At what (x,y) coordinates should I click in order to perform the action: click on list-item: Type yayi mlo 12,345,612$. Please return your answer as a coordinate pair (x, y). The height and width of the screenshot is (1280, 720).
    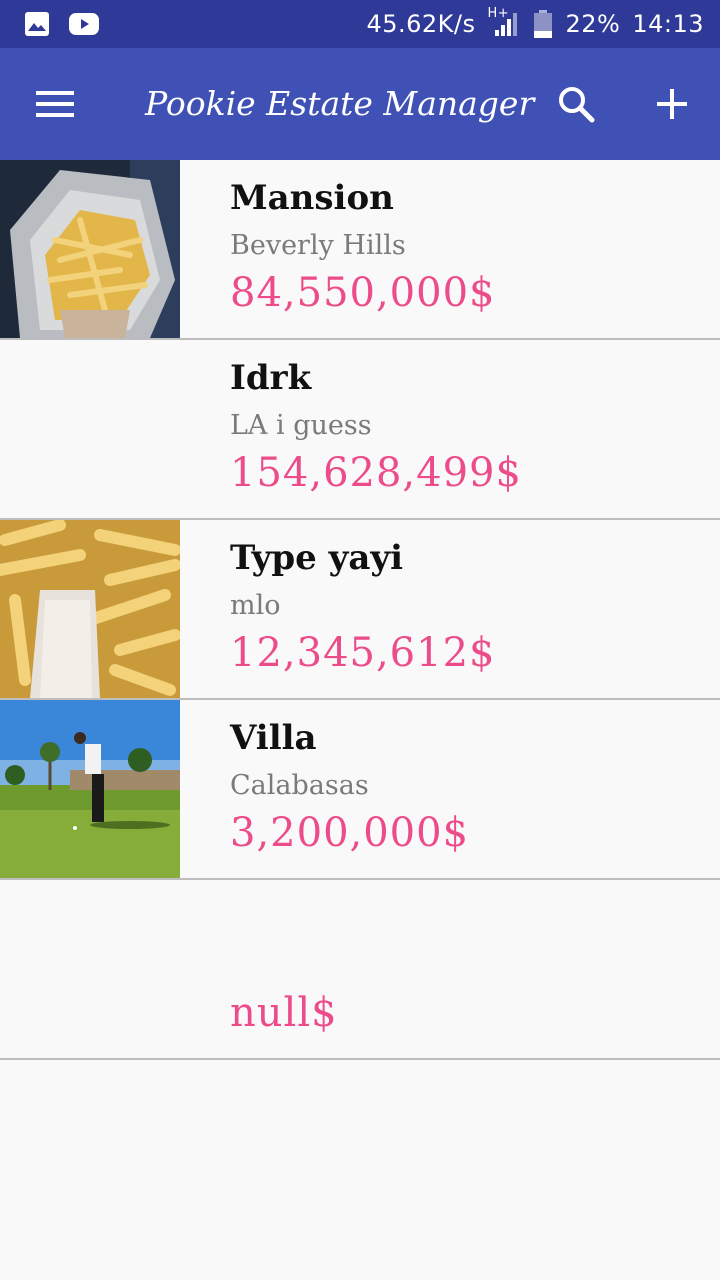
    Looking at the image, I should click on (360, 610).